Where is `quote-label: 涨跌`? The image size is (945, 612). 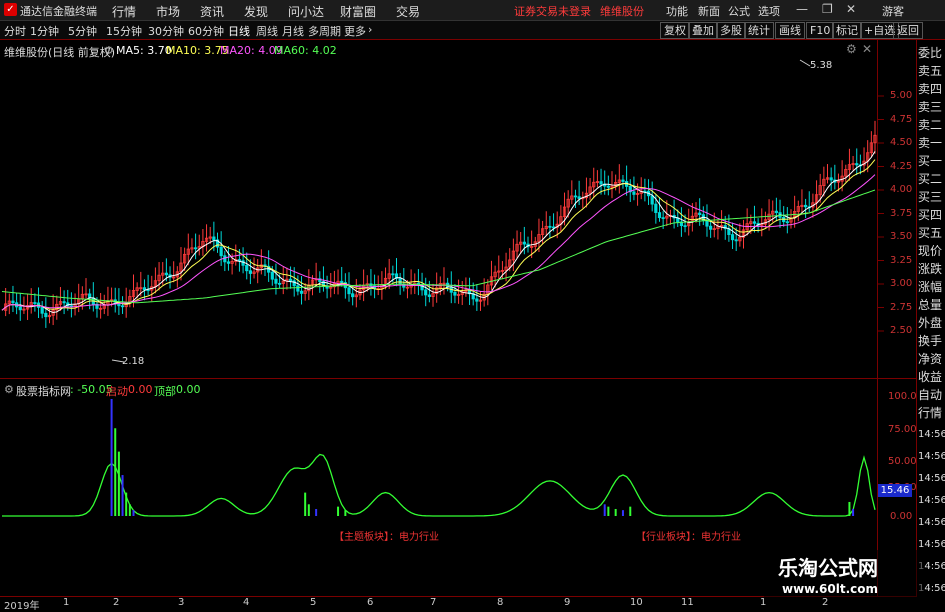
quote-label: 涨跌 is located at coordinates (930, 269).